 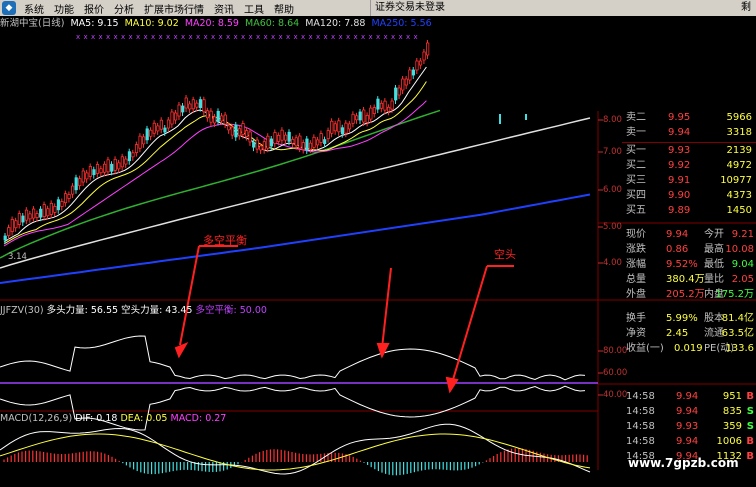 I want to click on quote-label: 涨跌, so click(x=636, y=249).